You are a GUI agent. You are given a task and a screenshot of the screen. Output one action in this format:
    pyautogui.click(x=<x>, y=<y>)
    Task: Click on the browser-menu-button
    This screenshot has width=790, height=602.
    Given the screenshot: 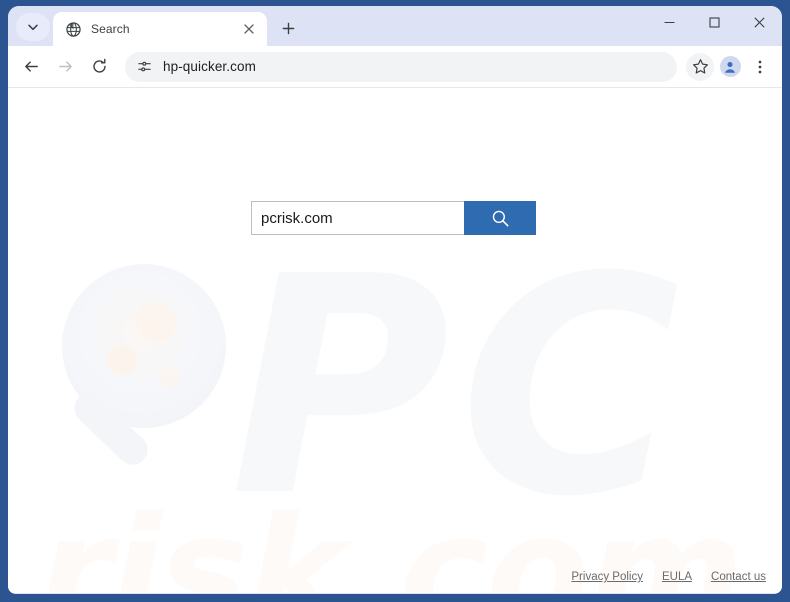 What is the action you would take?
    pyautogui.click(x=760, y=67)
    